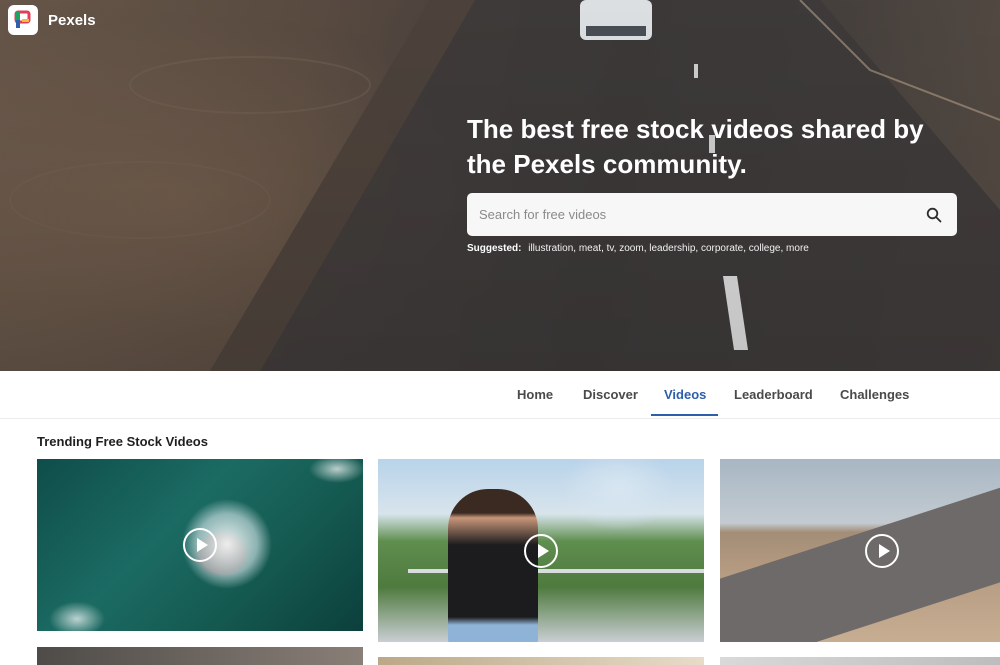  What do you see at coordinates (765, 248) in the screenshot?
I see `suggested-tag: college` at bounding box center [765, 248].